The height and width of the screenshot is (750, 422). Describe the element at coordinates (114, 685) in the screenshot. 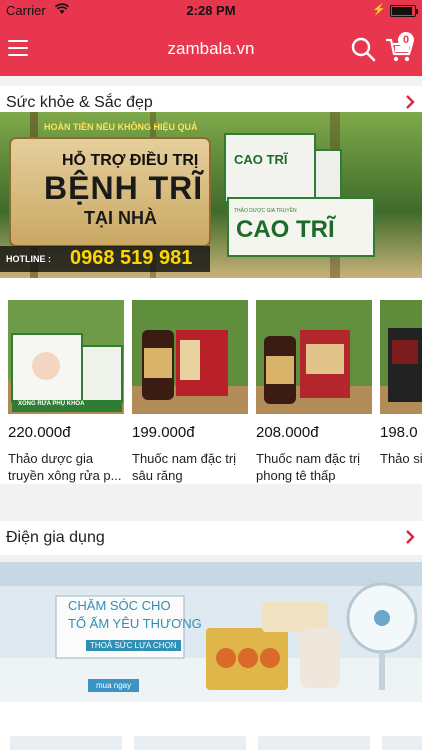

I see `banner-cta-button: mua ngay` at that location.